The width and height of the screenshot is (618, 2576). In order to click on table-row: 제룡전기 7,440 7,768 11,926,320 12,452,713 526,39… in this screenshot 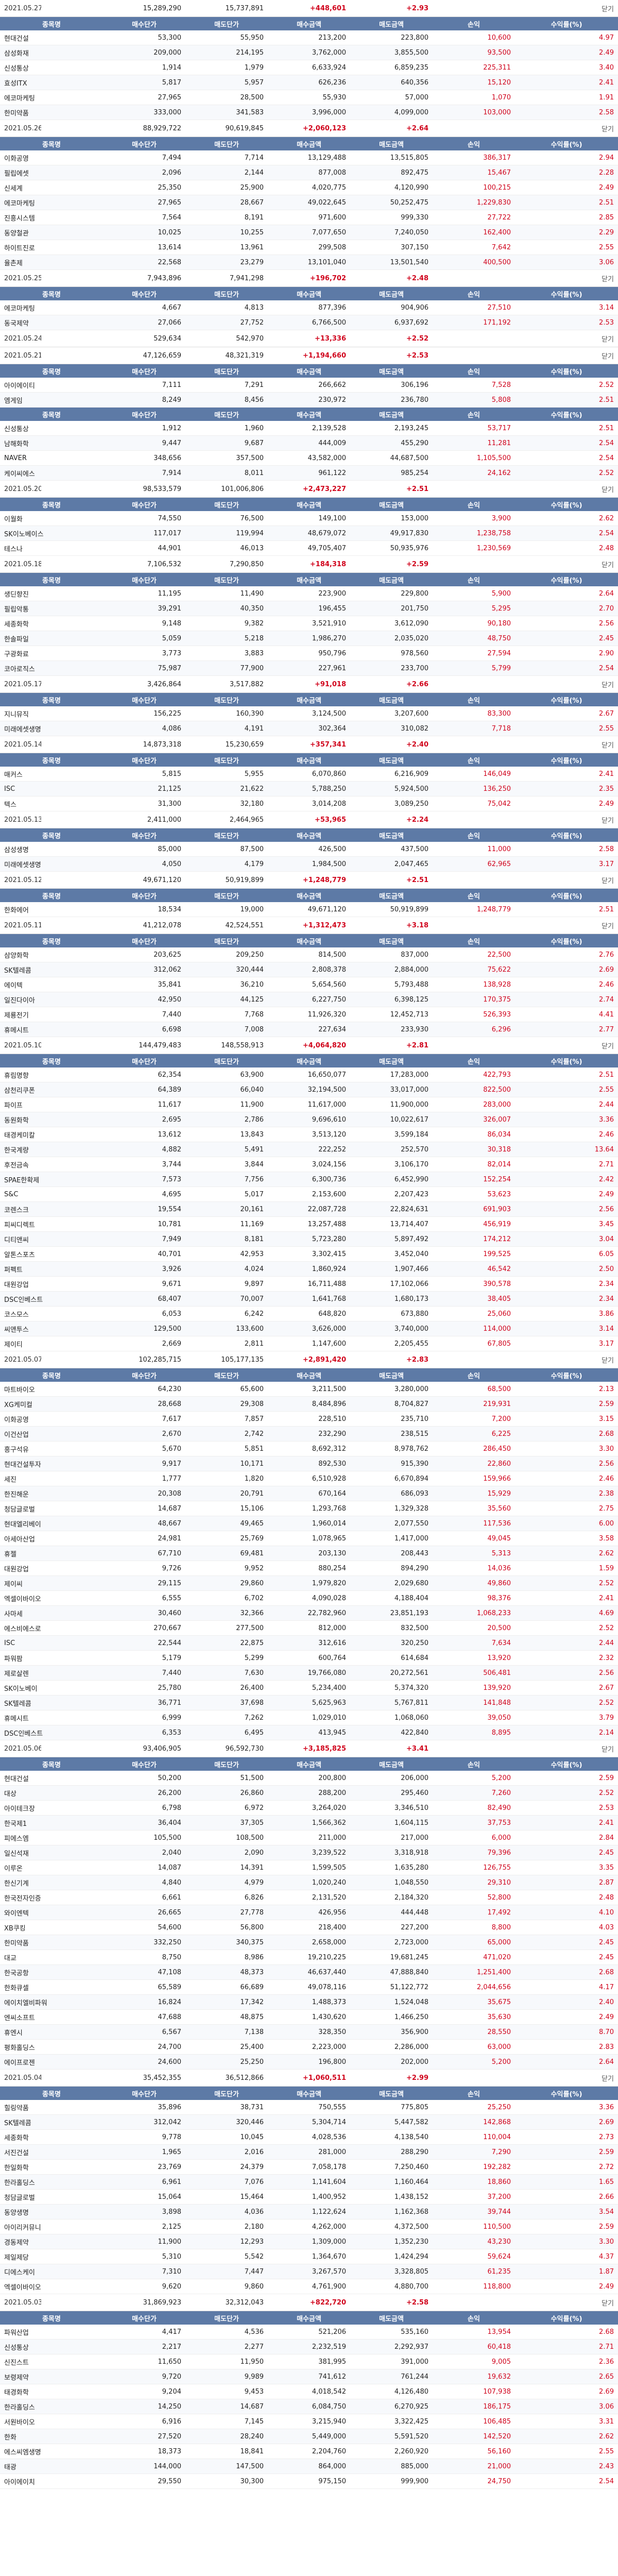, I will do `click(309, 1014)`.